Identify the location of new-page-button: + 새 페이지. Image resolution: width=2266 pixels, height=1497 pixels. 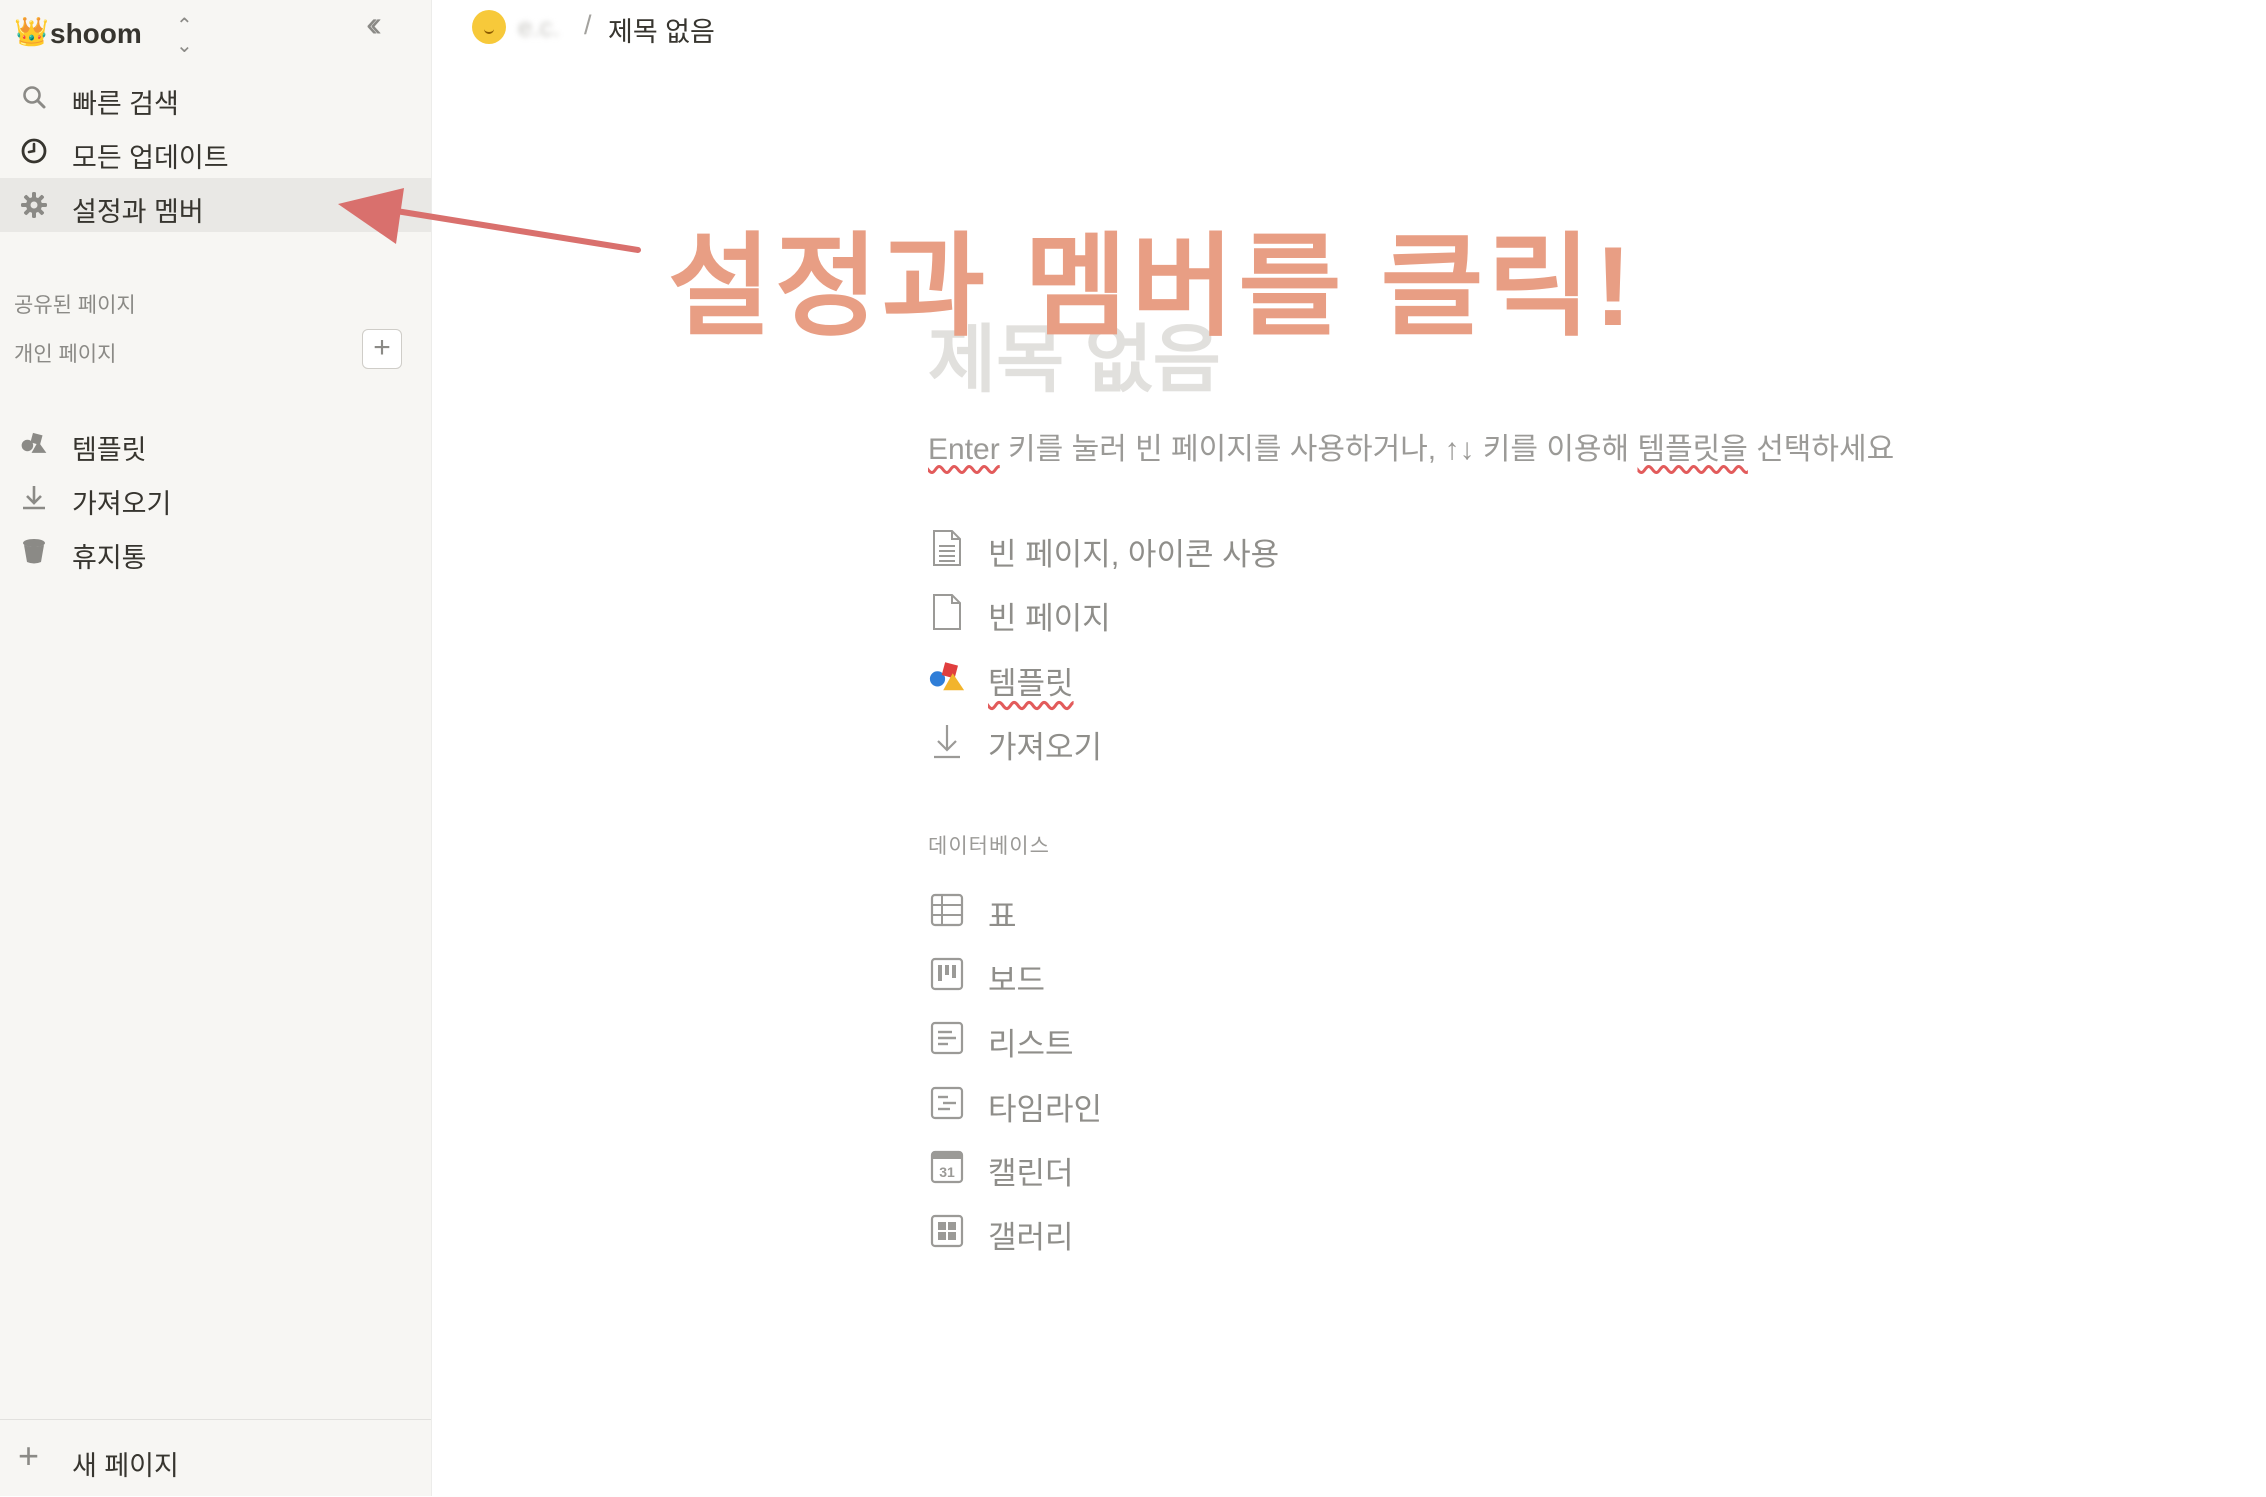
(215, 1458).